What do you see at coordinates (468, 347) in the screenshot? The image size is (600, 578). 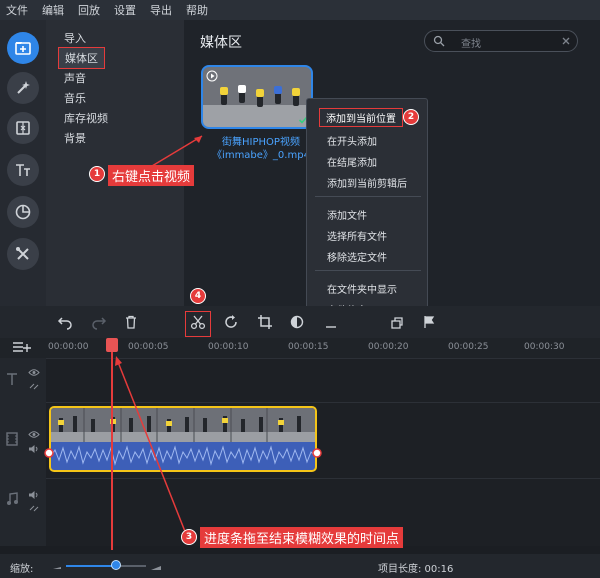 I see `ruler-tick: 00:00:25` at bounding box center [468, 347].